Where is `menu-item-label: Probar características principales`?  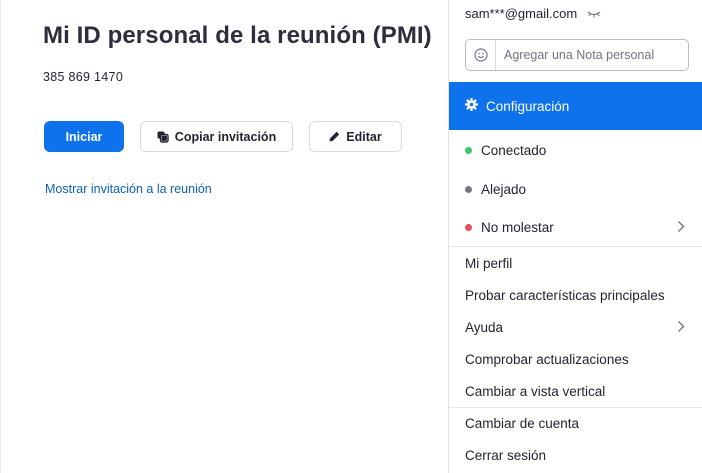
menu-item-label: Probar características principales is located at coordinates (565, 295).